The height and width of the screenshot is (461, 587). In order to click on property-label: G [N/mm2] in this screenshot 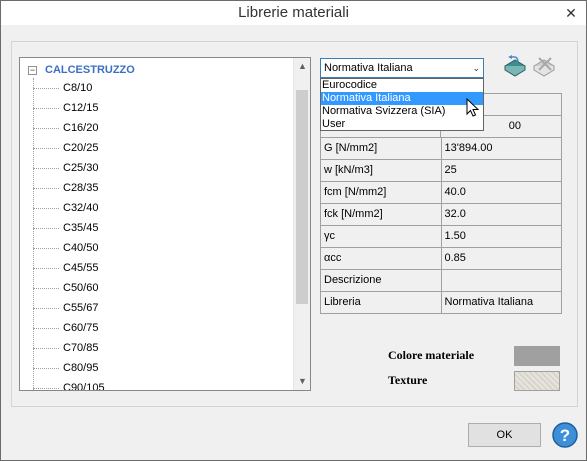, I will do `click(381, 149)`.